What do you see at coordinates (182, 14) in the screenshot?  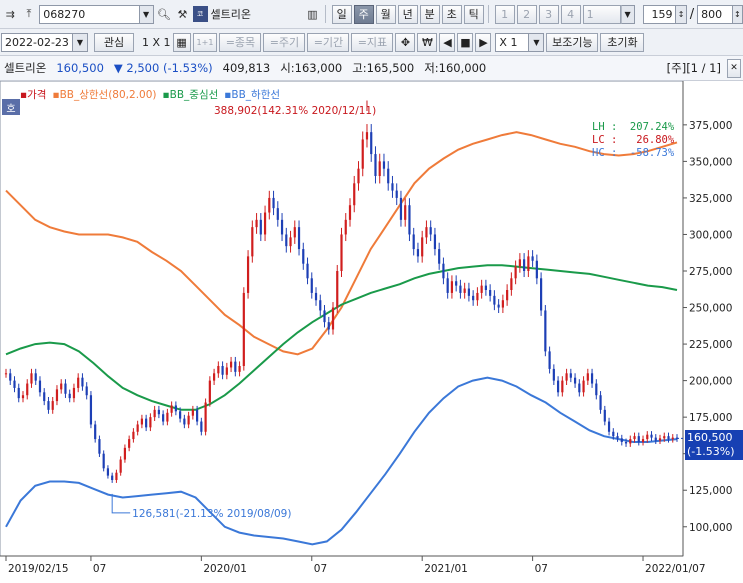 I see `settings-wrench-icon: ⚒` at bounding box center [182, 14].